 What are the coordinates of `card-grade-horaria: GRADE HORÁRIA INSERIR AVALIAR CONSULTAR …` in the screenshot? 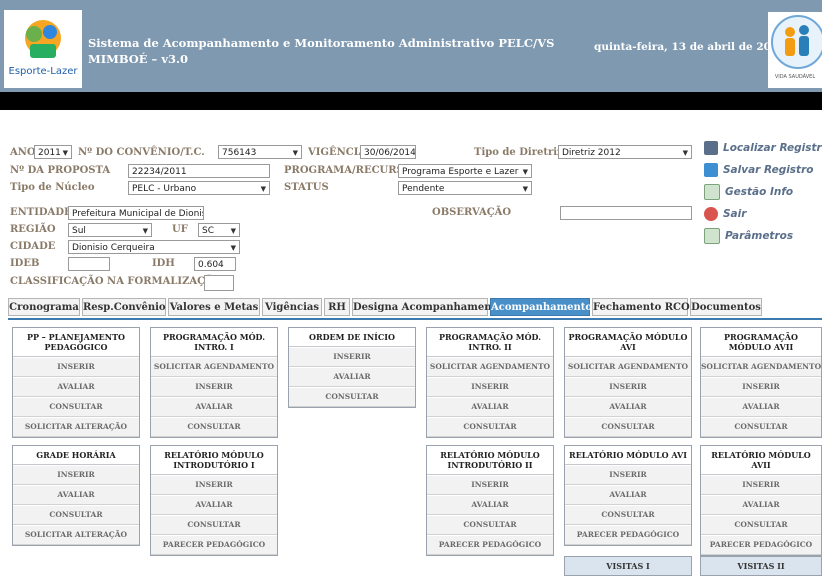 It's located at (76, 495).